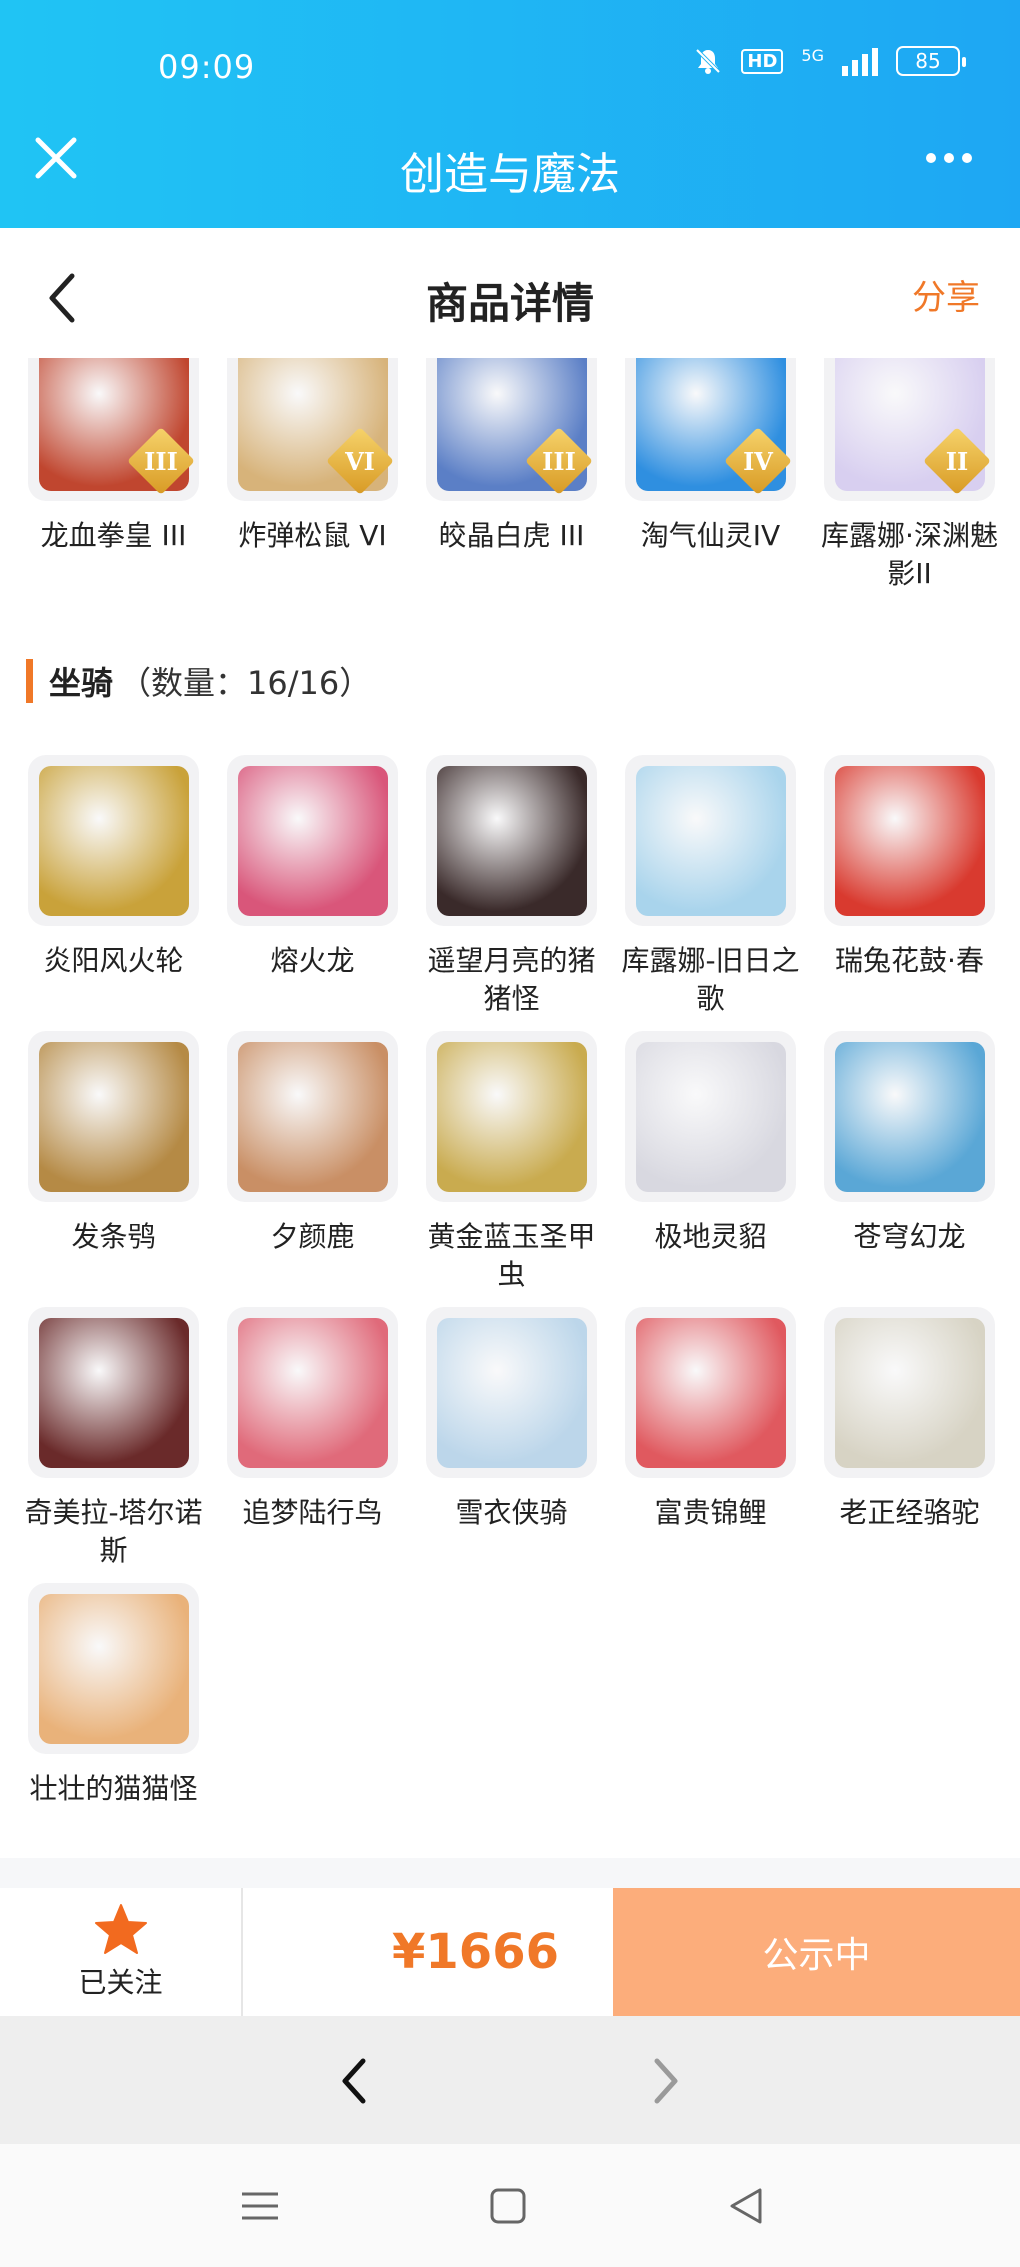  I want to click on nav-back-button, so click(355, 2081).